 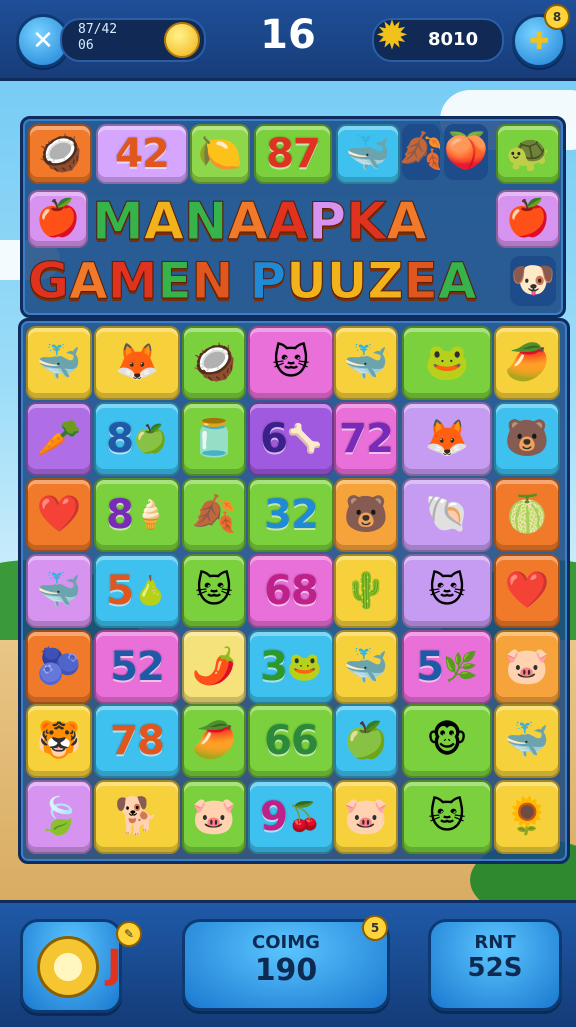 I want to click on board-tile: 66, so click(x=291, y=741).